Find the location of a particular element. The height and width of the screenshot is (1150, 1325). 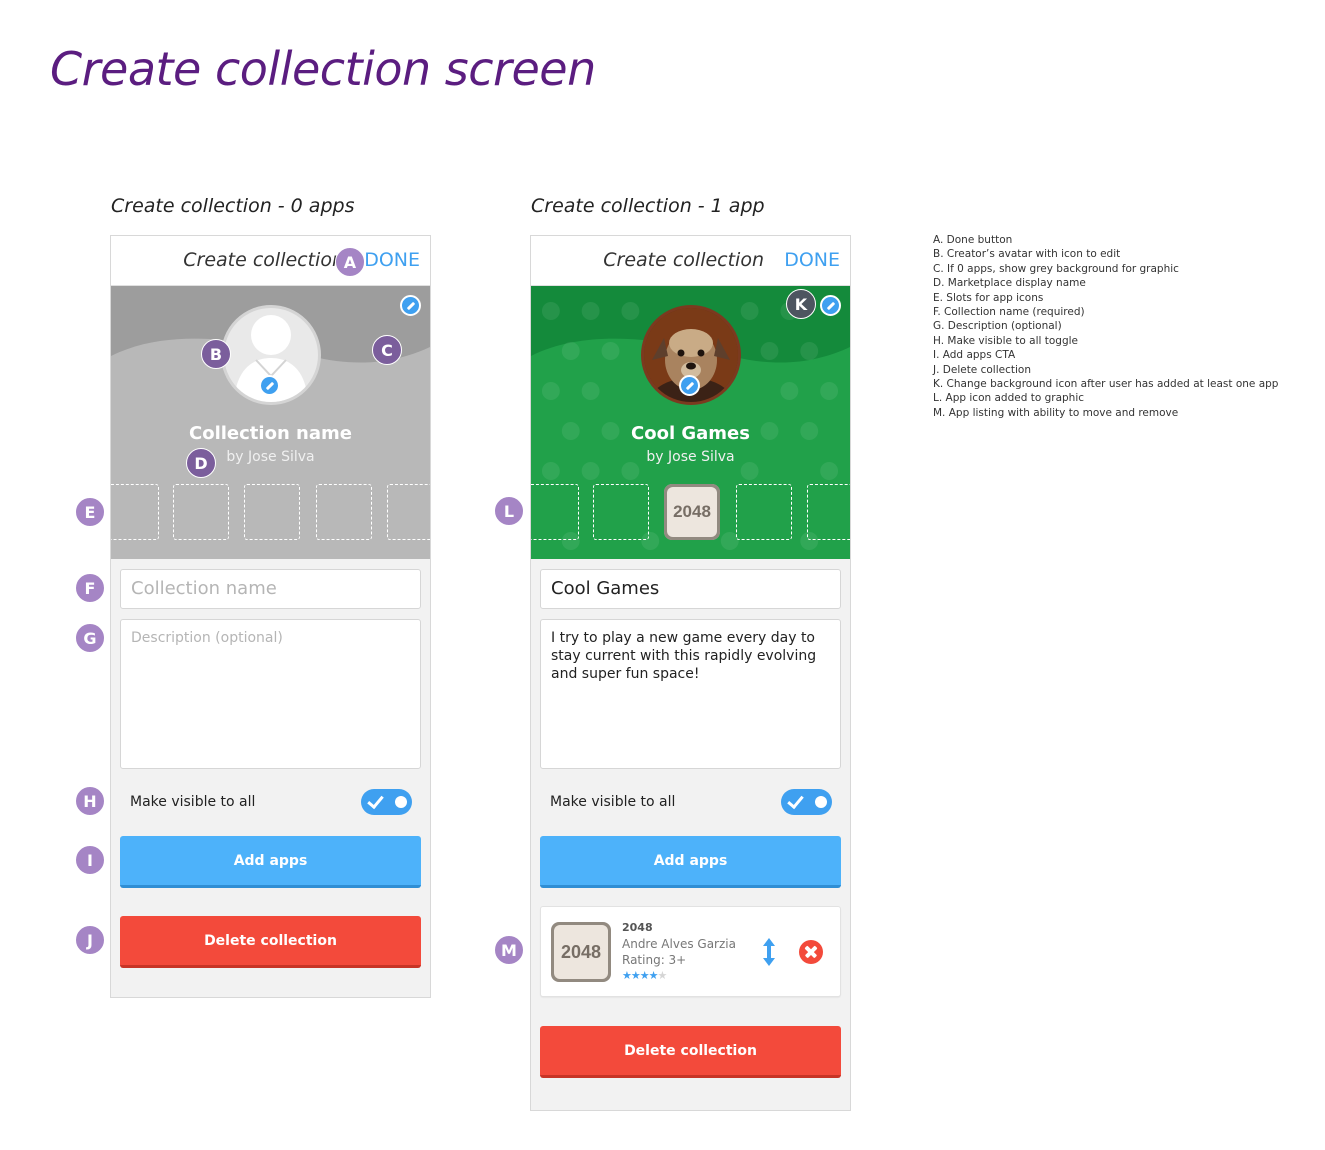

callout-m: M is located at coordinates (509, 950).